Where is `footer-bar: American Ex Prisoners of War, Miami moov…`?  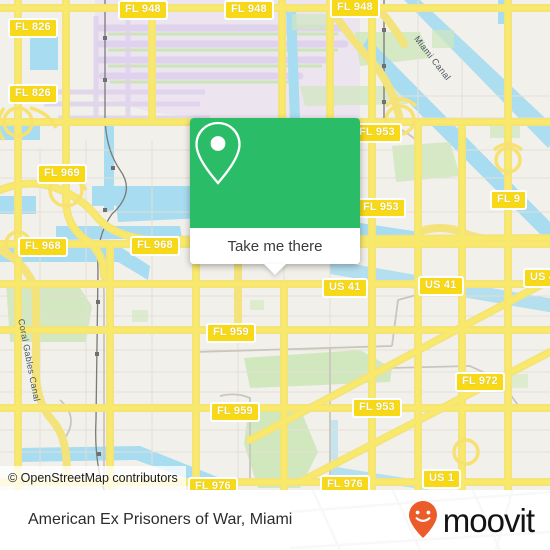 footer-bar: American Ex Prisoners of War, Miami moov… is located at coordinates (275, 520).